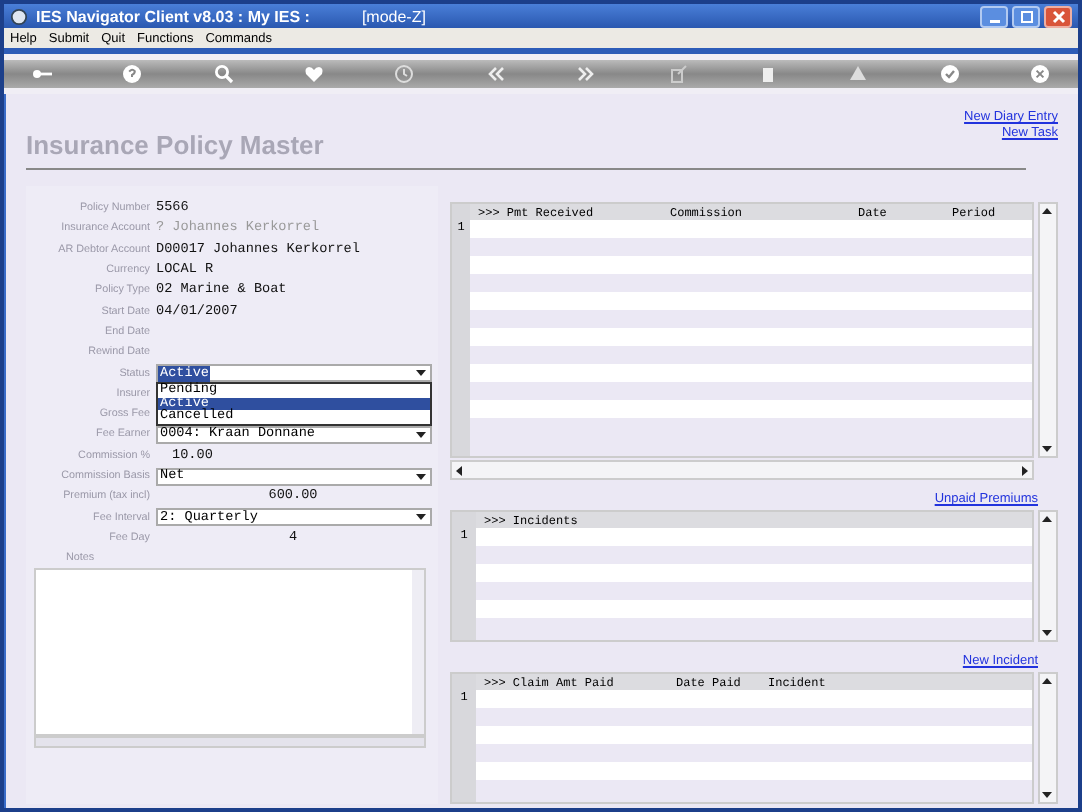 The height and width of the screenshot is (812, 1082). What do you see at coordinates (175, 145) in the screenshot?
I see `page-title: Insurance Policy Master` at bounding box center [175, 145].